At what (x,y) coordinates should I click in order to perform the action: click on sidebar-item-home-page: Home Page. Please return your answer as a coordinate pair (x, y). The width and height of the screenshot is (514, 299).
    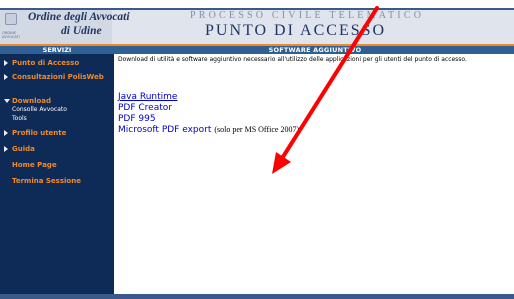
    Looking at the image, I should click on (57, 165).